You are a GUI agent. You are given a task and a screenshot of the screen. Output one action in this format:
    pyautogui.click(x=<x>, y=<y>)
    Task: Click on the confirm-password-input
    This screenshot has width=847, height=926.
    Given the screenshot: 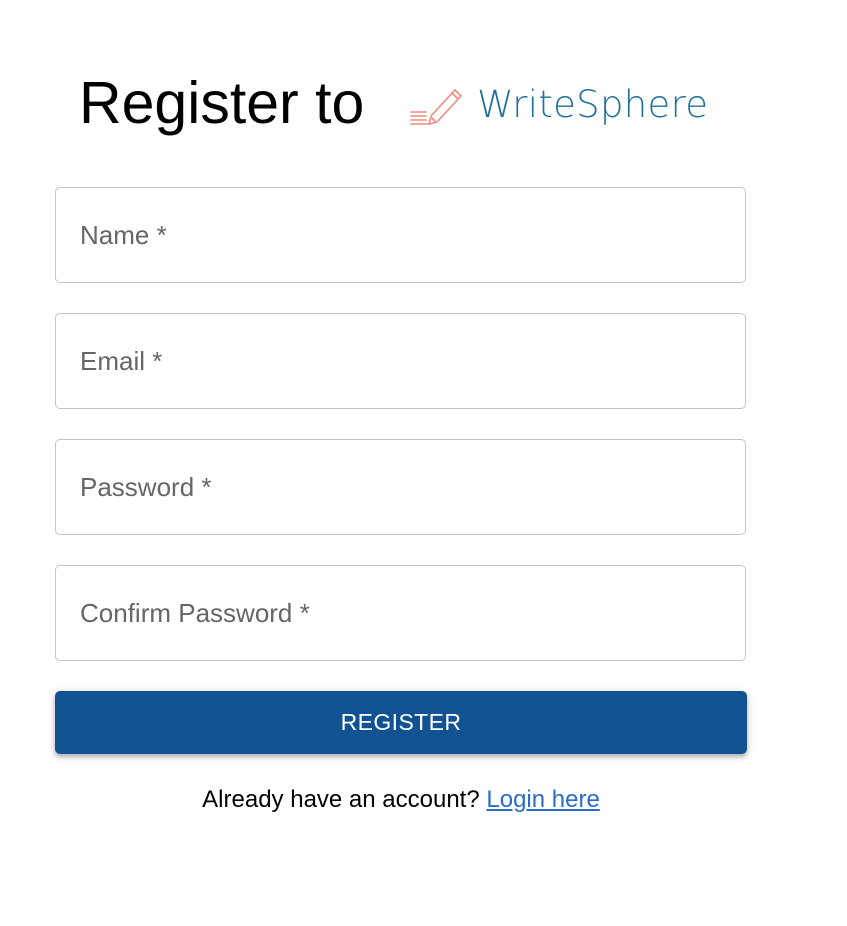 What is the action you would take?
    pyautogui.click(x=402, y=614)
    